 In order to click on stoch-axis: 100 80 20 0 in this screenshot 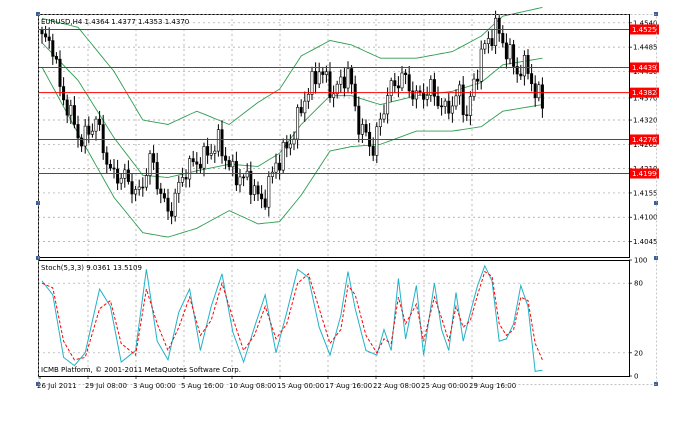, I will do `click(638, 319)`.